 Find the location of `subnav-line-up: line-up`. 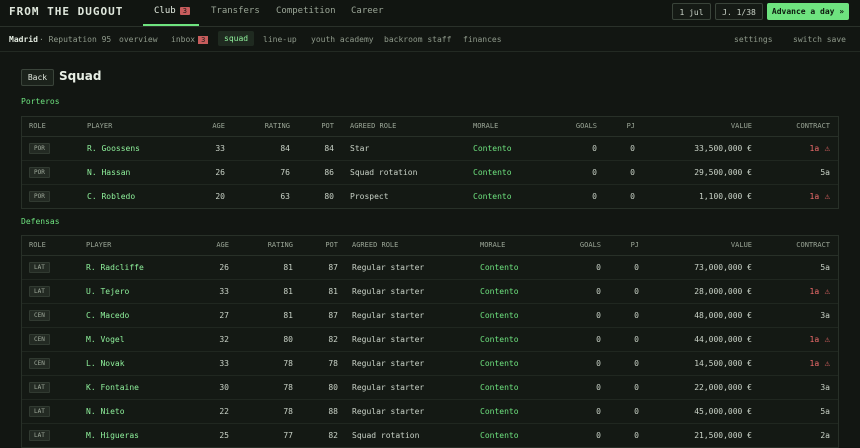

subnav-line-up: line-up is located at coordinates (280, 39).